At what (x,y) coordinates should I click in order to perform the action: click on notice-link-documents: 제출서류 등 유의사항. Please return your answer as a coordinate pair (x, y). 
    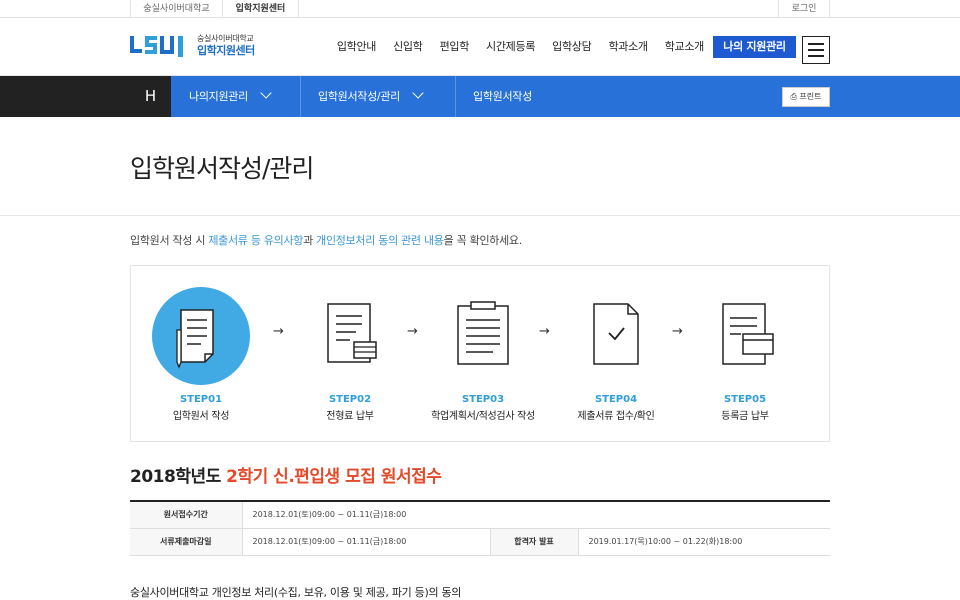
    Looking at the image, I should click on (255, 240).